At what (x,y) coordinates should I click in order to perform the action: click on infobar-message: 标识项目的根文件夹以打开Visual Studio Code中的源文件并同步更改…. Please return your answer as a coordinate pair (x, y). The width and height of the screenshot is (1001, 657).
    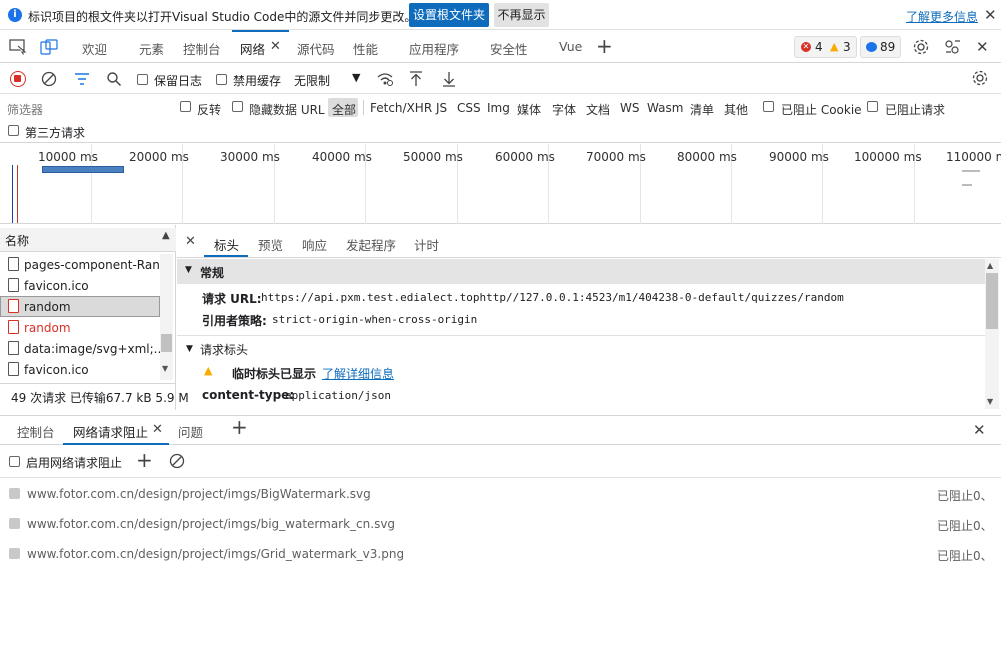
    Looking at the image, I should click on (222, 17).